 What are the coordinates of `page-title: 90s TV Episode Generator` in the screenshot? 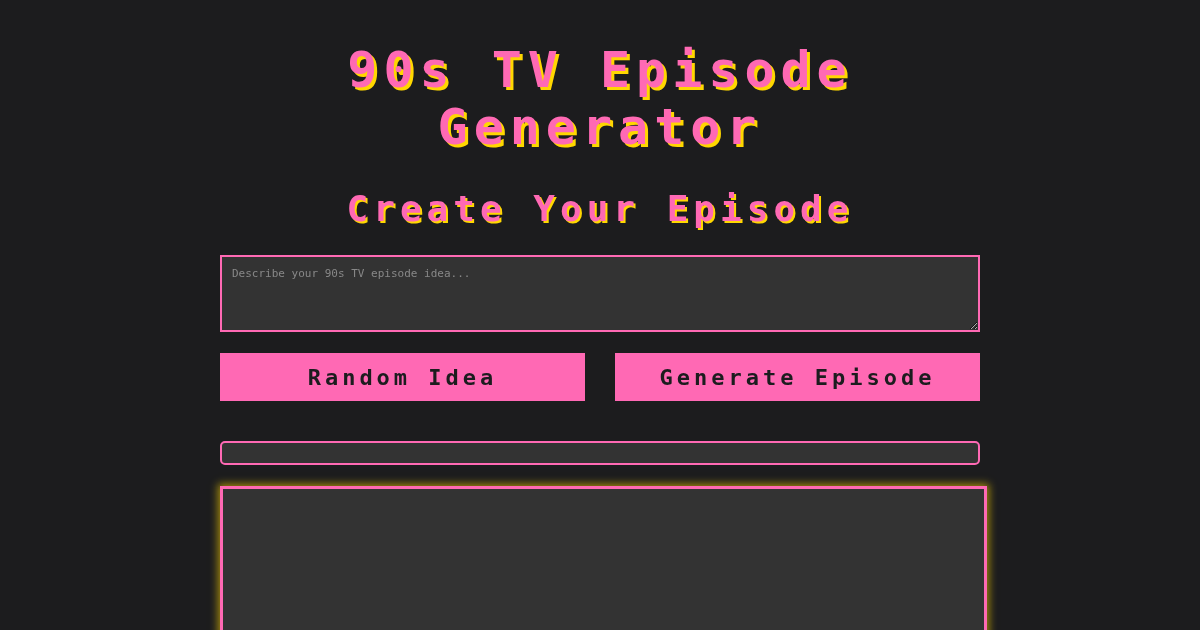 It's located at (600, 99).